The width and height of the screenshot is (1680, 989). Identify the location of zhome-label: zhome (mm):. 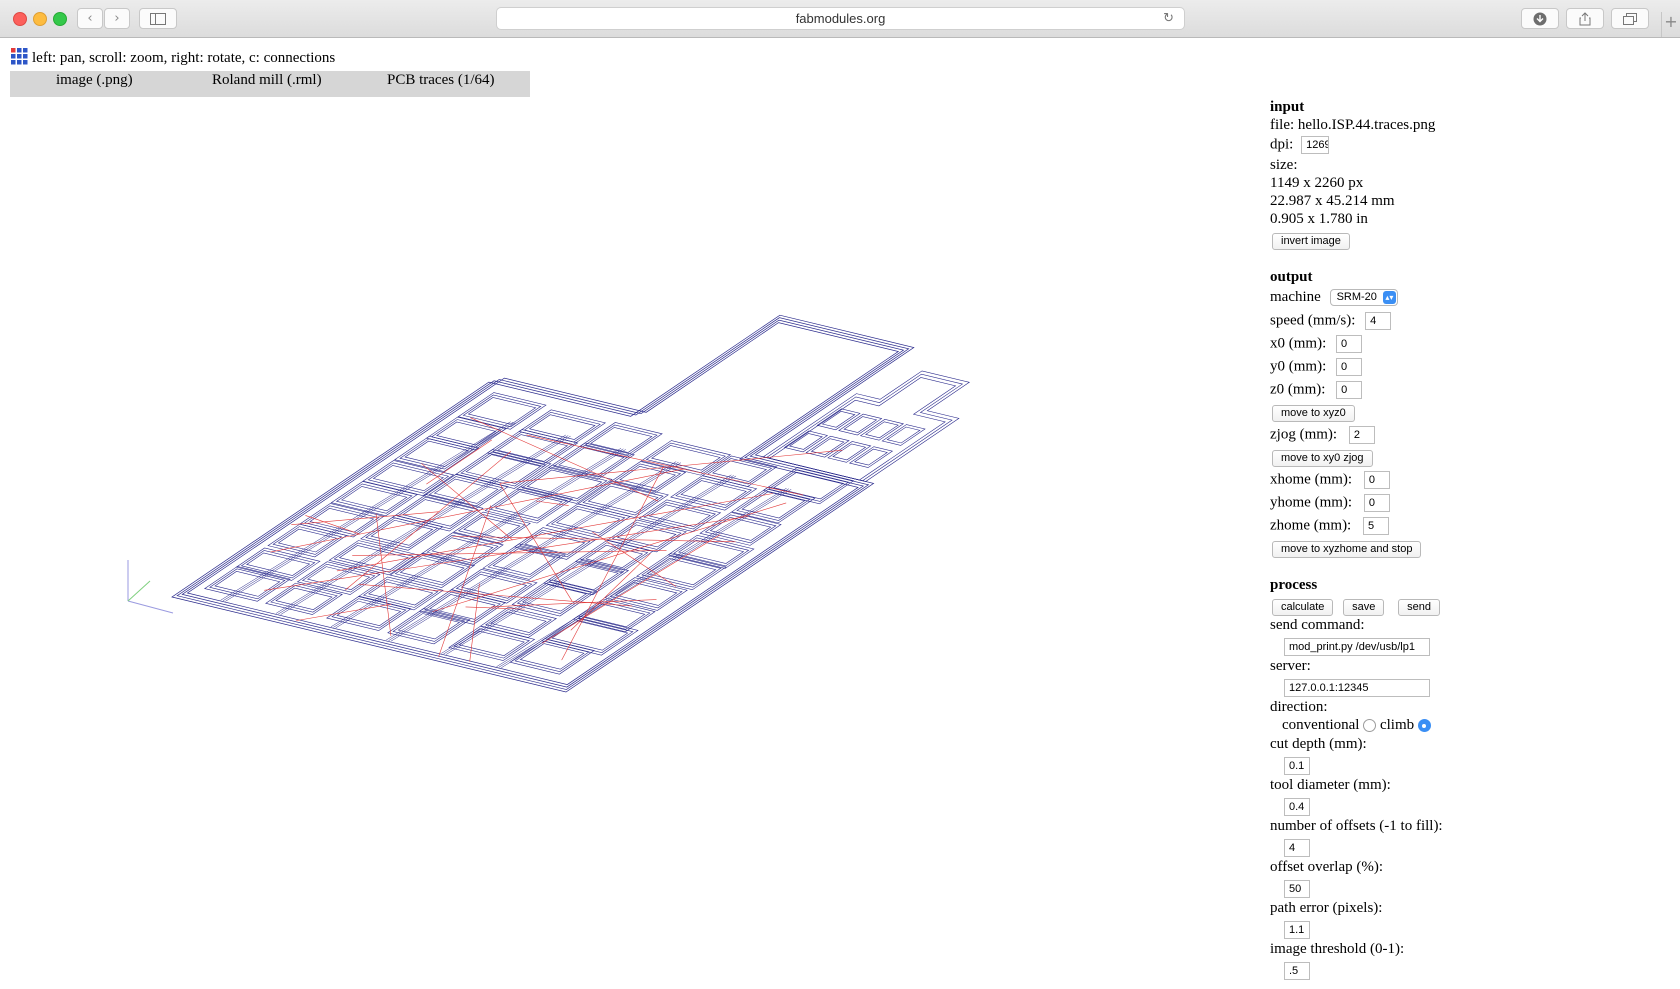
(1311, 525).